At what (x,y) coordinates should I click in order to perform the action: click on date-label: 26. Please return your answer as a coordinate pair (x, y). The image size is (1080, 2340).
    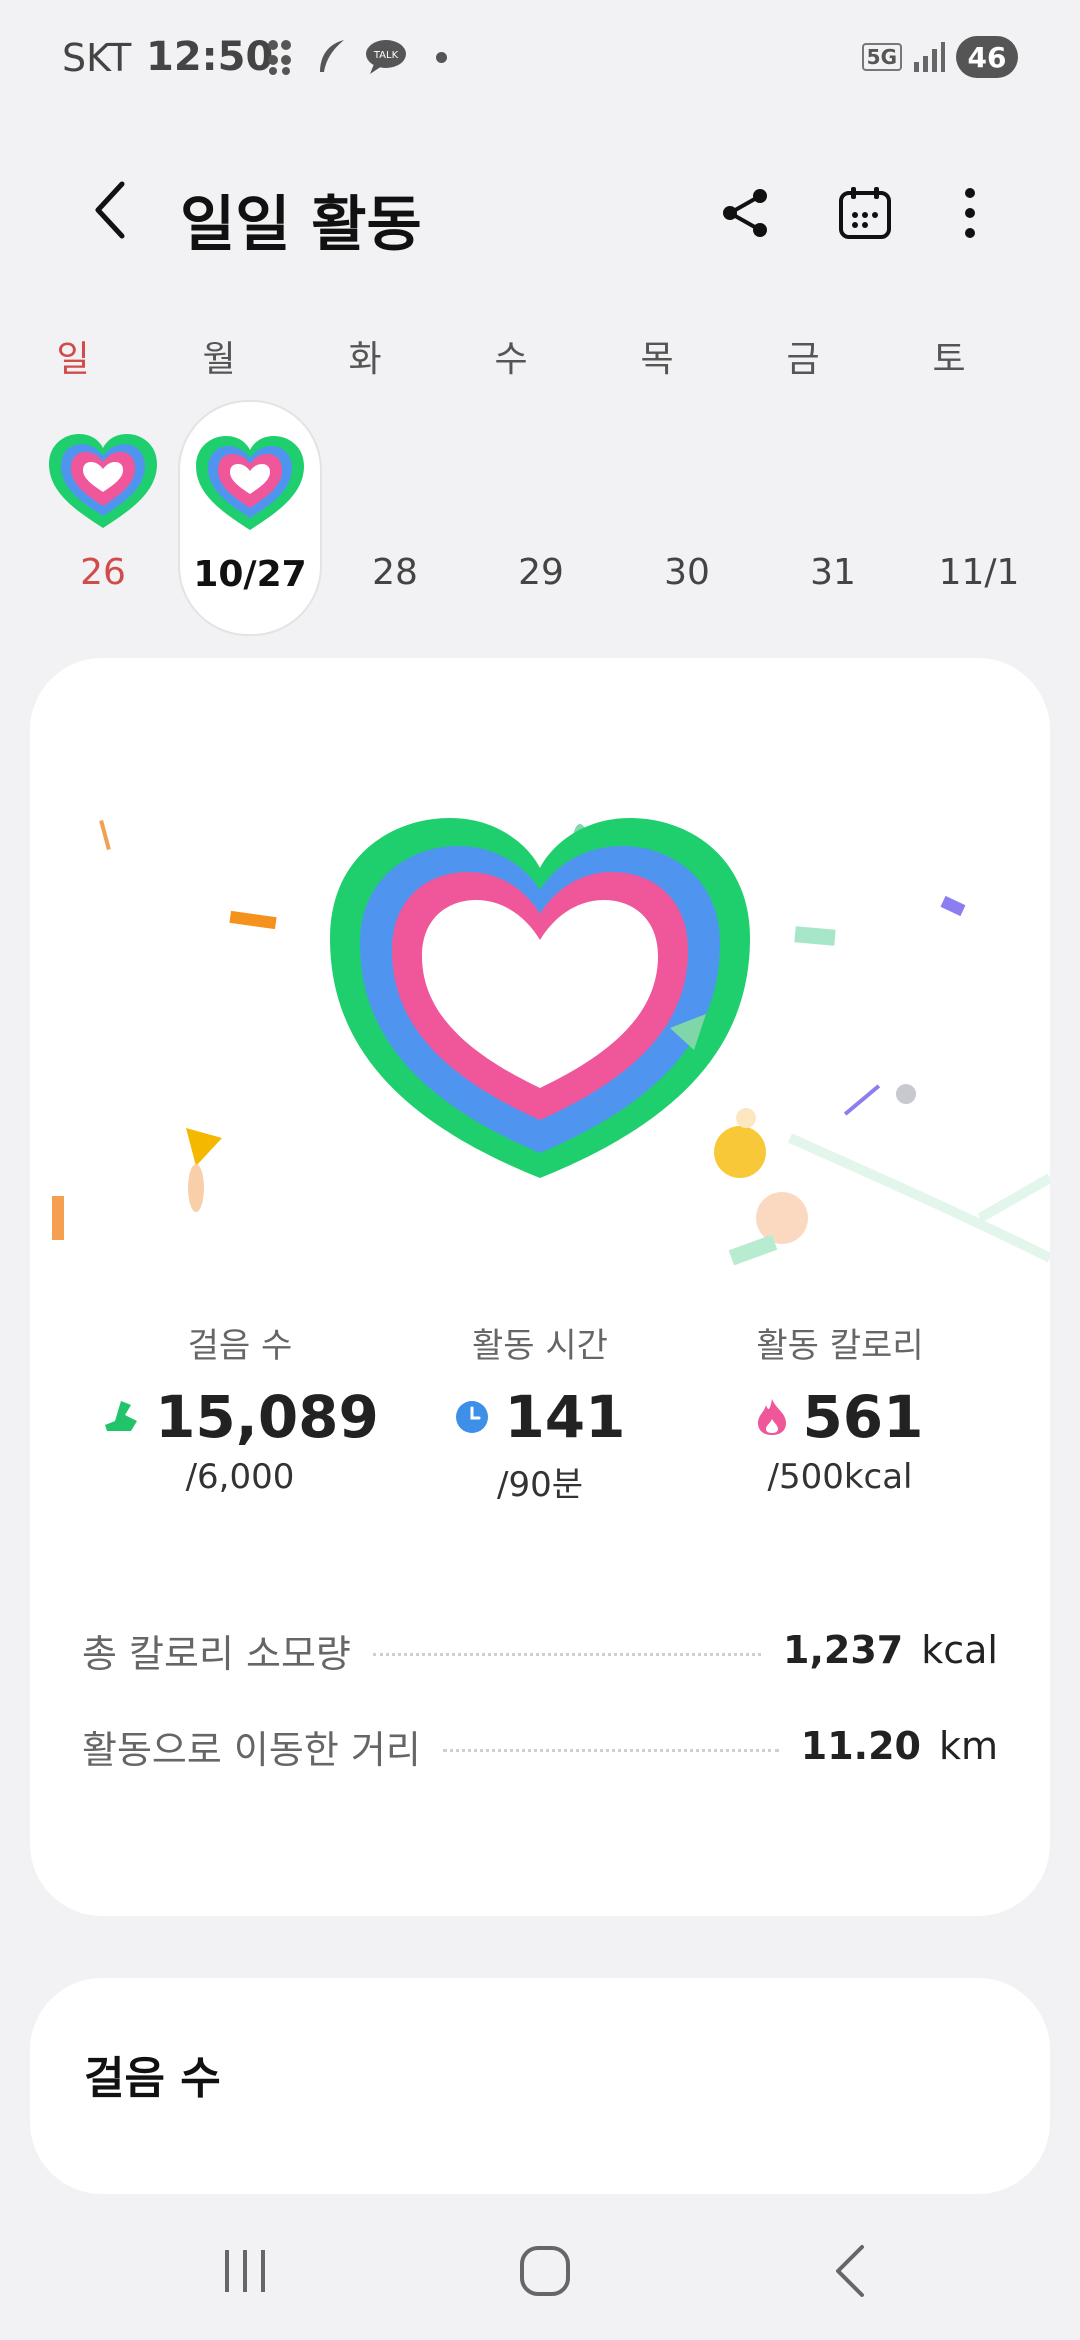
    Looking at the image, I should click on (103, 572).